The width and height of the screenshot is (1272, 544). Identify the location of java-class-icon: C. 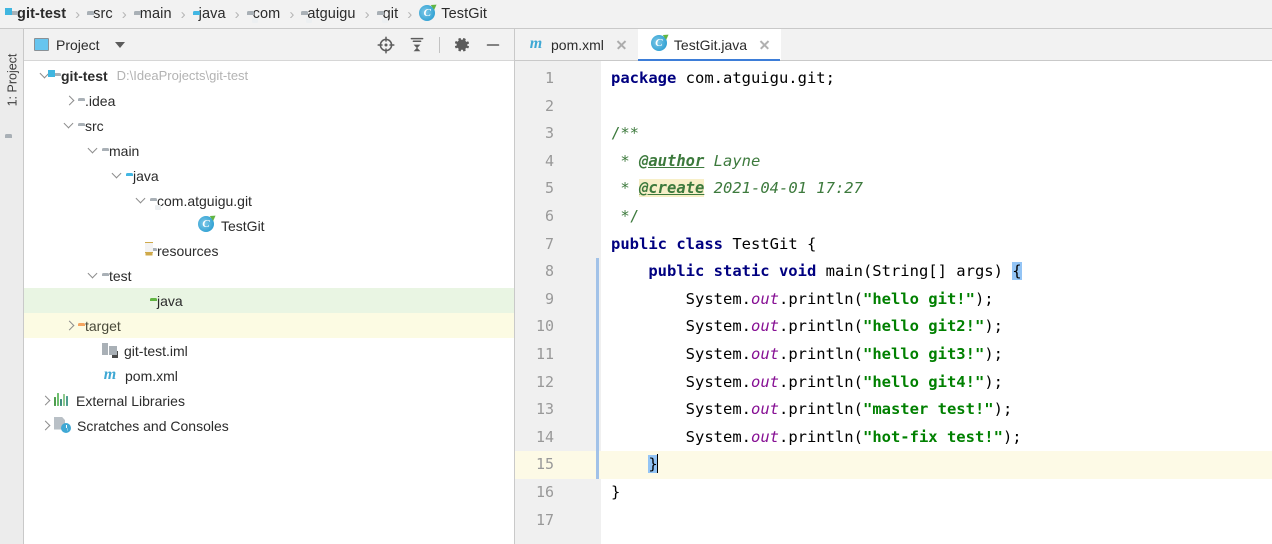
(660, 43).